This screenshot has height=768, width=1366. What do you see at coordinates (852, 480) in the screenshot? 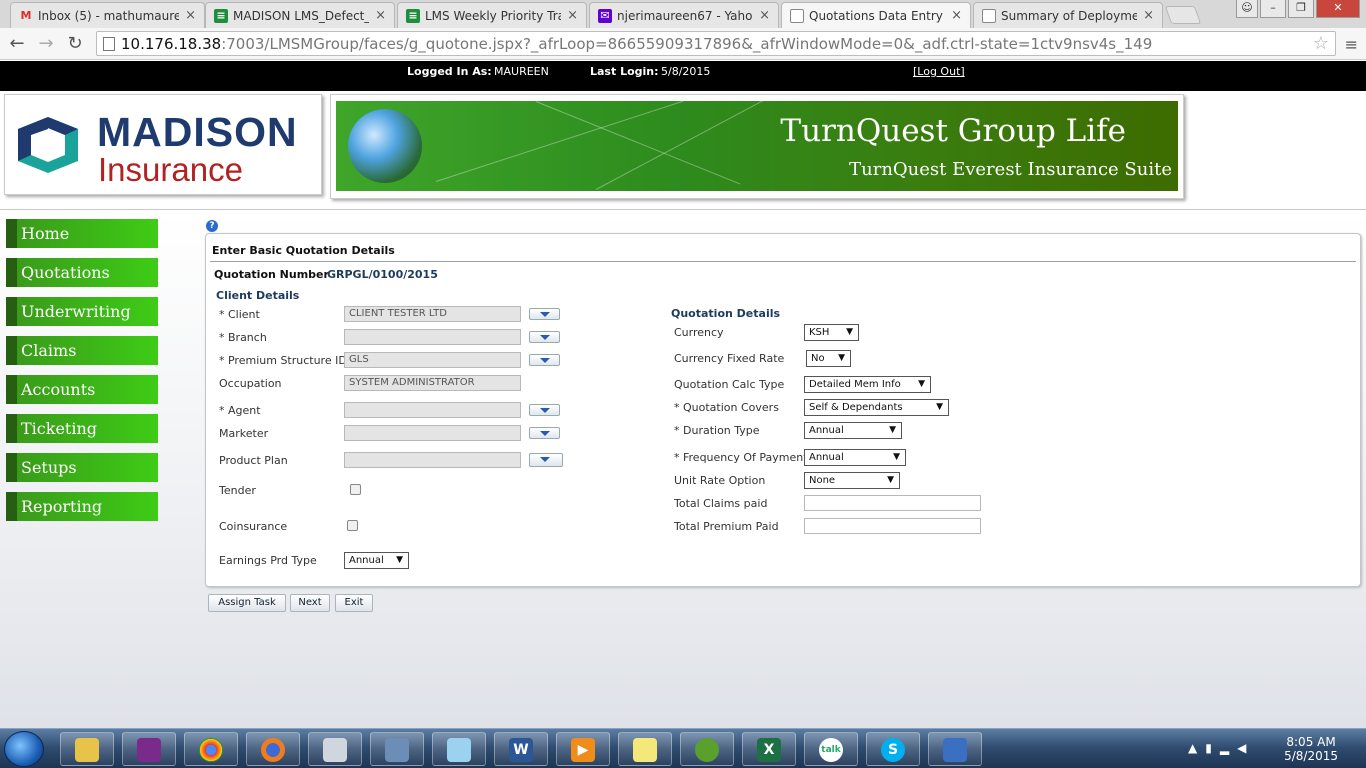
I see `unit-rate-select: None ▼` at bounding box center [852, 480].